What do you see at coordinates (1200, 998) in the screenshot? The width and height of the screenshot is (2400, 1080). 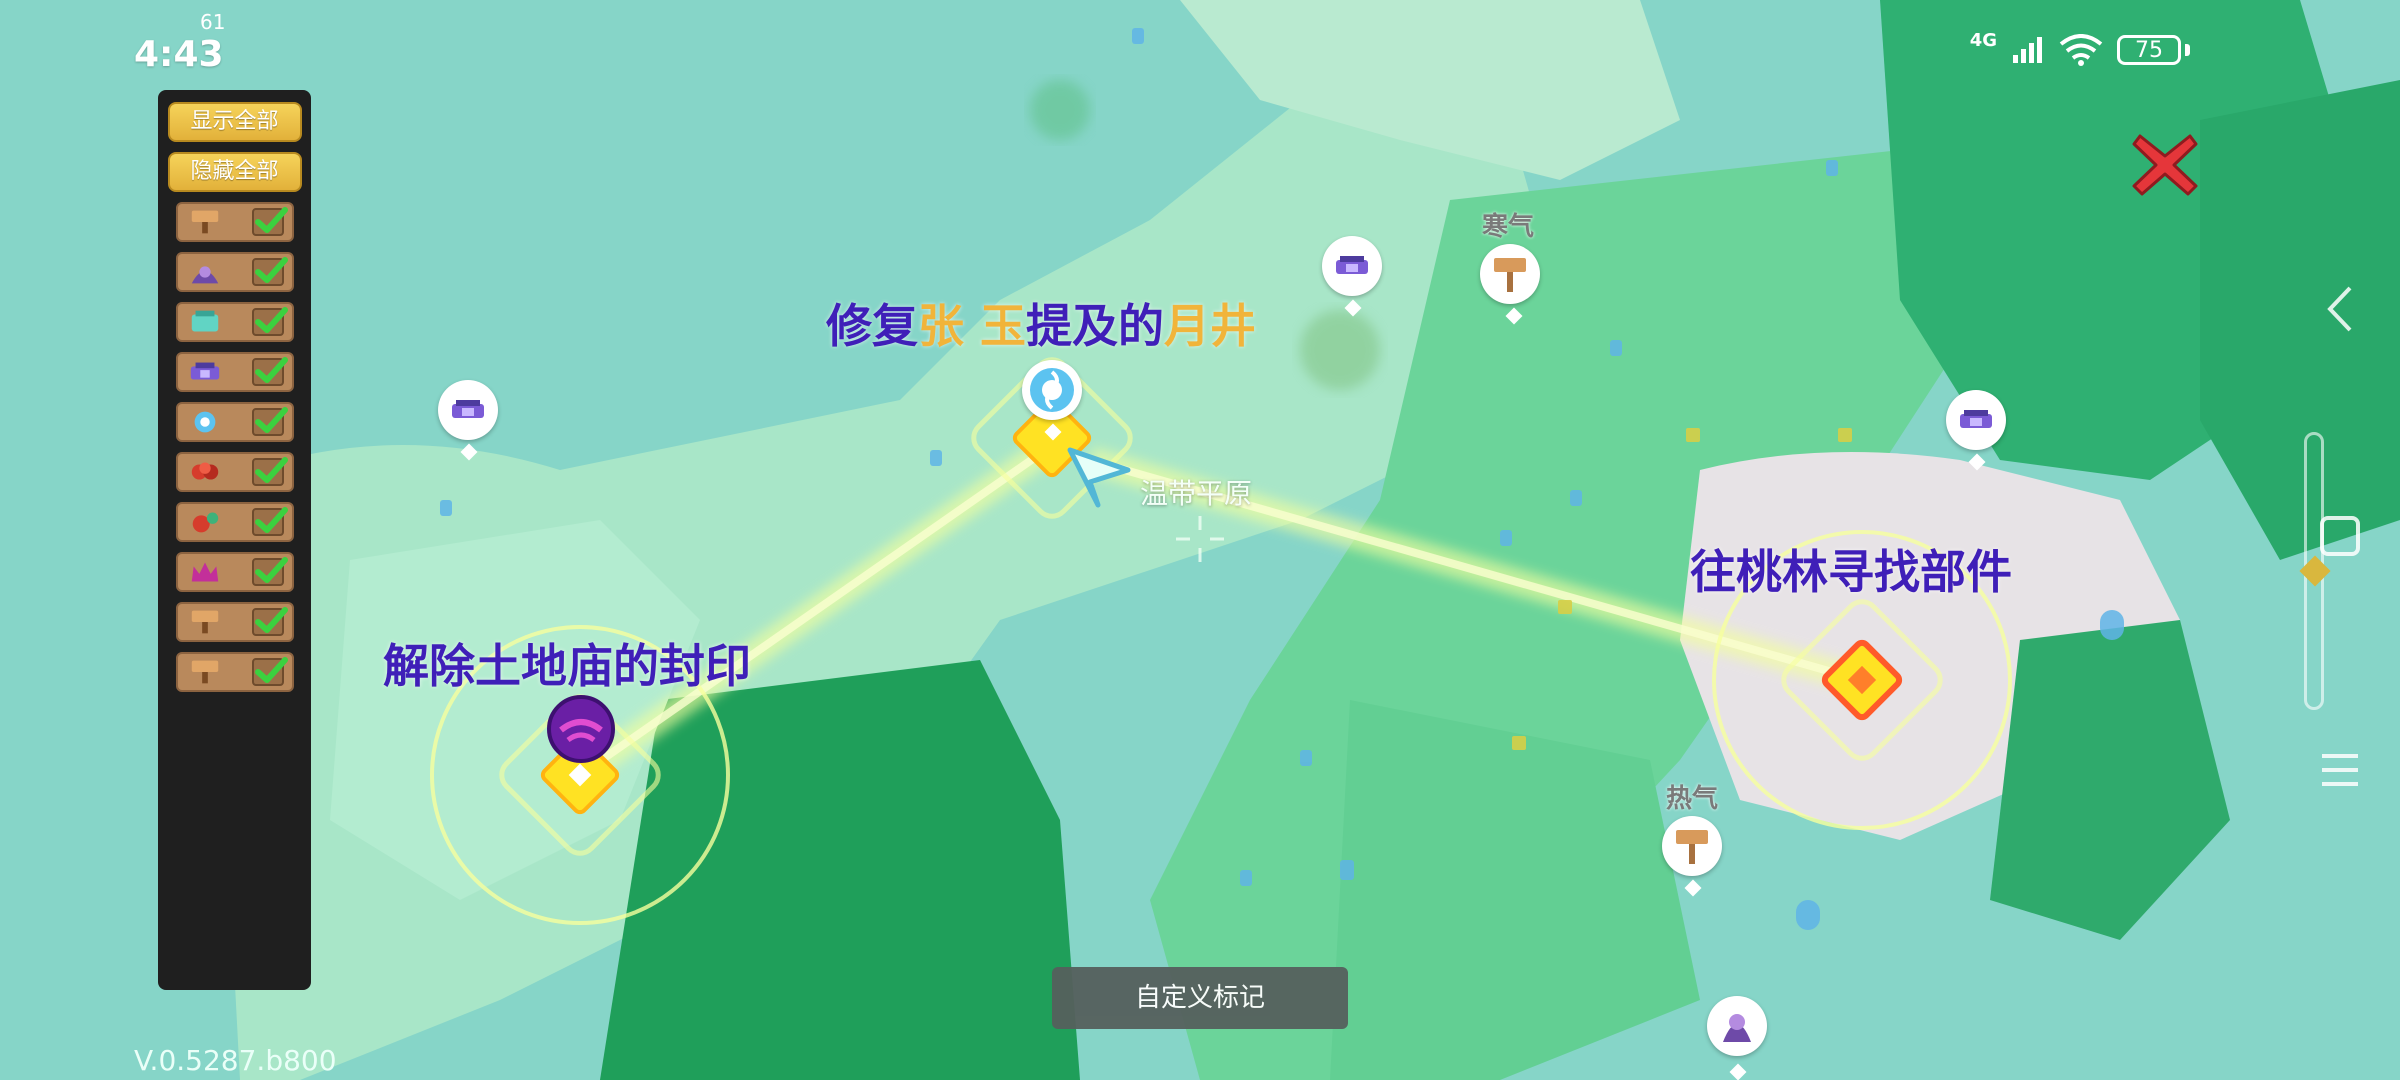 I see `custom-mark-button: 自定义标记` at bounding box center [1200, 998].